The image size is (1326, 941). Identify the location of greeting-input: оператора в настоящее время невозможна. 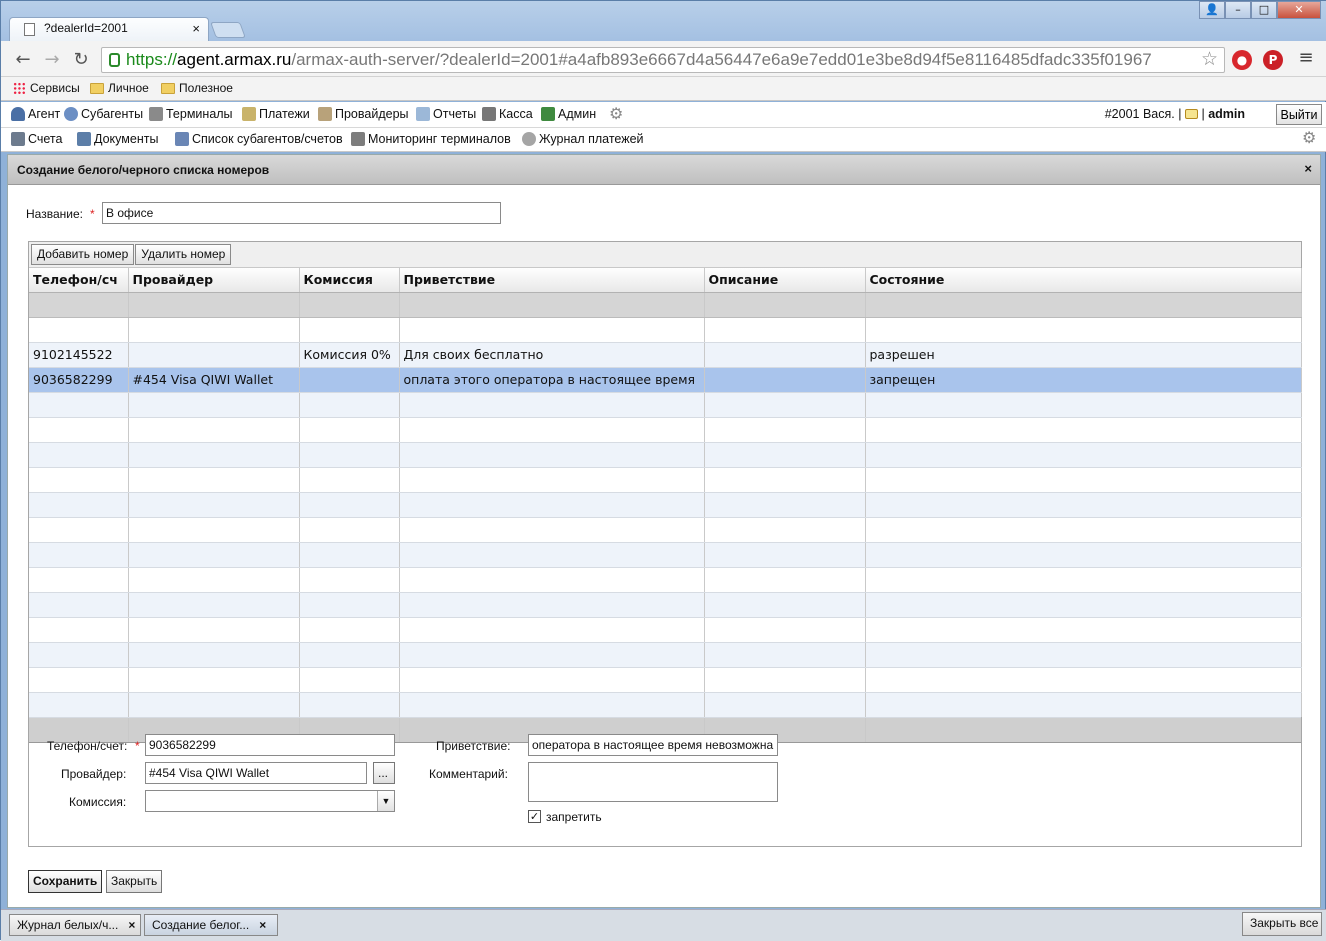
(653, 745).